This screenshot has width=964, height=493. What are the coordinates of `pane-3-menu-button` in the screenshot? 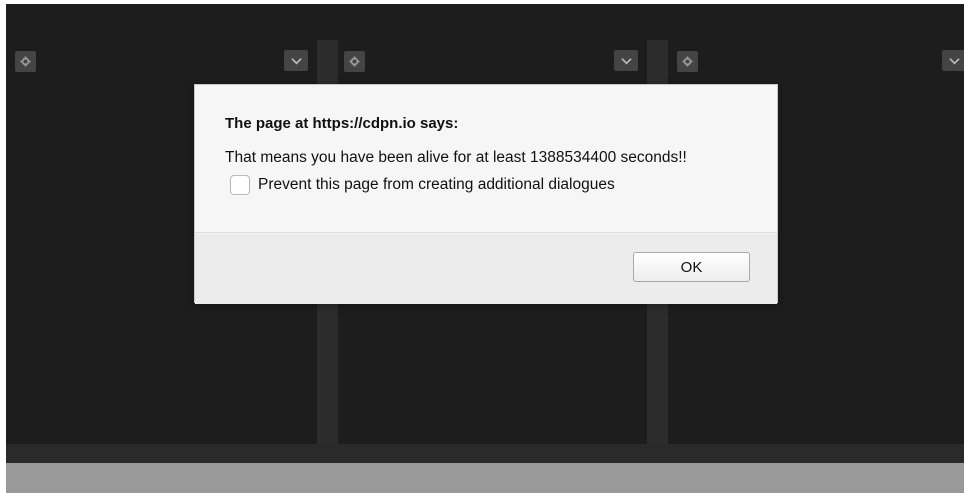 It's located at (953, 60).